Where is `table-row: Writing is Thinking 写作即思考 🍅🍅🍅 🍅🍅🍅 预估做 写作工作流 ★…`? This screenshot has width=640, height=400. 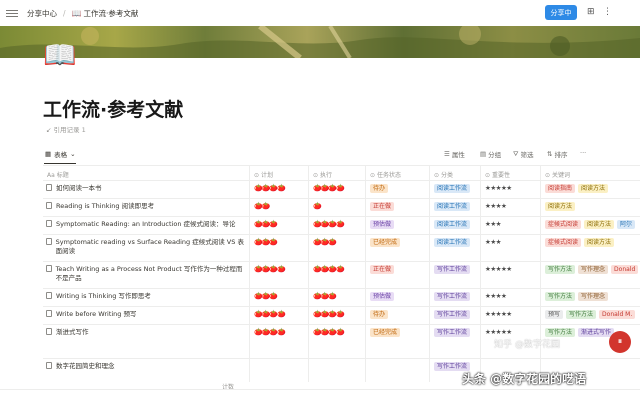 table-row: Writing is Thinking 写作即思考 🍅🍅🍅 🍅🍅🍅 预估做 写作工作流 ★… is located at coordinates (341, 297).